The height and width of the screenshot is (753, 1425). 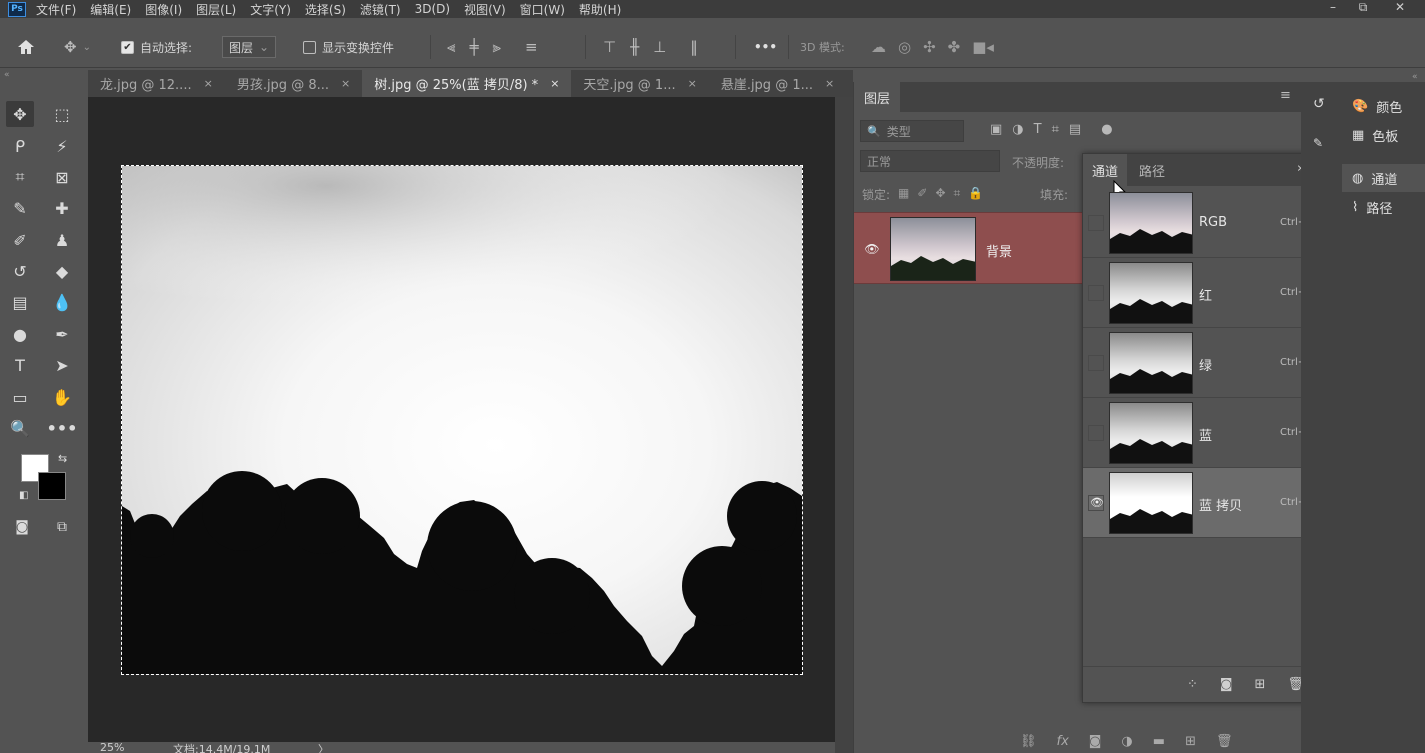 What do you see at coordinates (929, 47) in the screenshot?
I see `3d-pan-icon: ✣` at bounding box center [929, 47].